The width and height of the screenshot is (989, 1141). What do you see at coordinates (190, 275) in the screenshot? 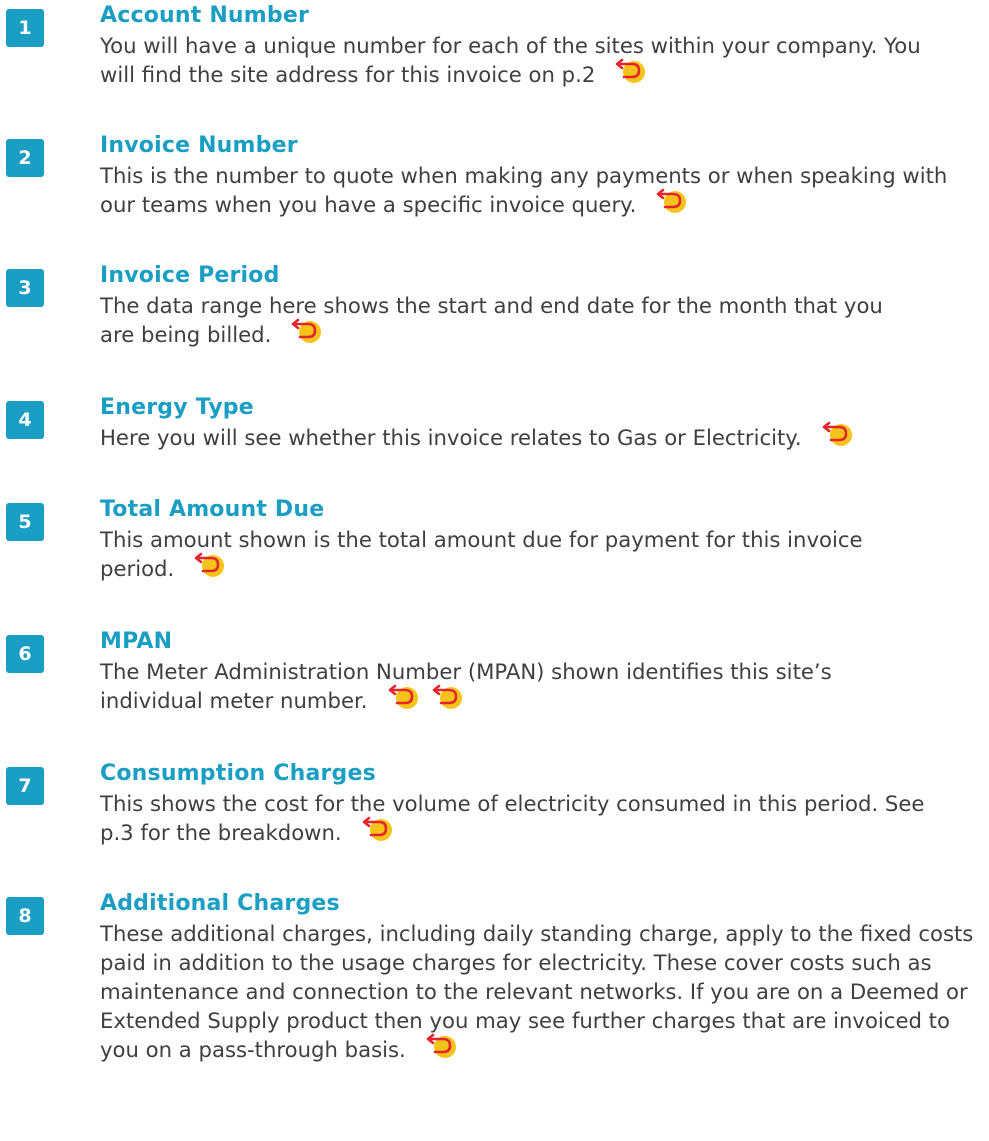
I see `item-title: Invoice Period` at bounding box center [190, 275].